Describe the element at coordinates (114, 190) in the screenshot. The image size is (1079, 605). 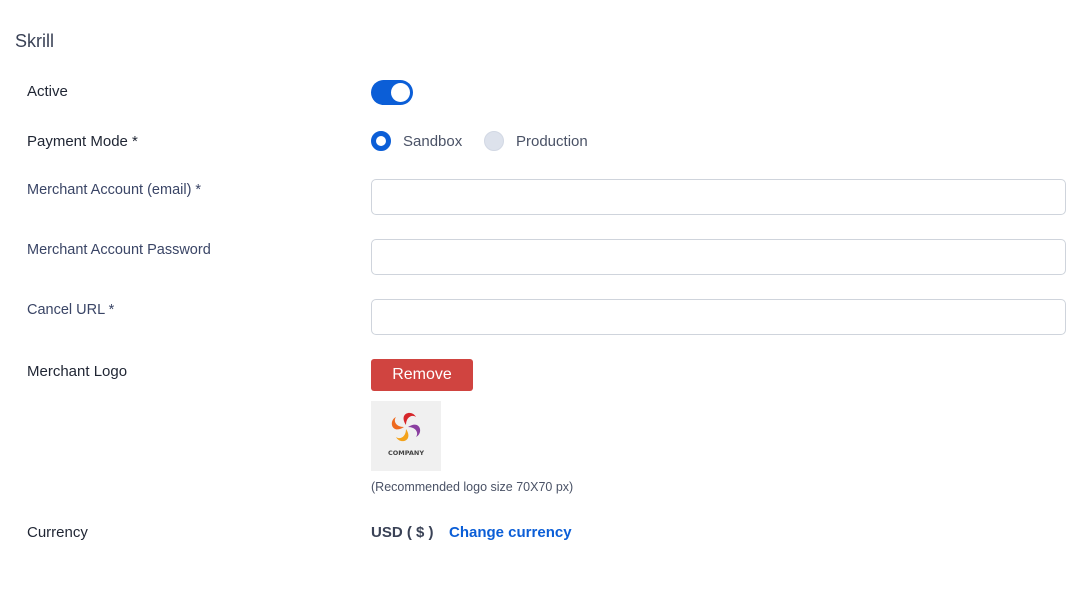
I see `merchant-email-label: Merchant Account (email) *` at that location.